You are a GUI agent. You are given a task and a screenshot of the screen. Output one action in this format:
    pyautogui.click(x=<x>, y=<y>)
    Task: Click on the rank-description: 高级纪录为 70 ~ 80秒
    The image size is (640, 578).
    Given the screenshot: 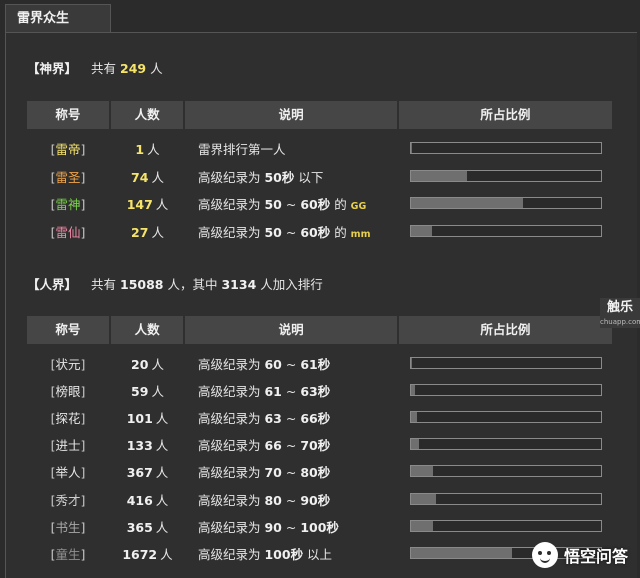 What is the action you would take?
    pyautogui.click(x=298, y=472)
    